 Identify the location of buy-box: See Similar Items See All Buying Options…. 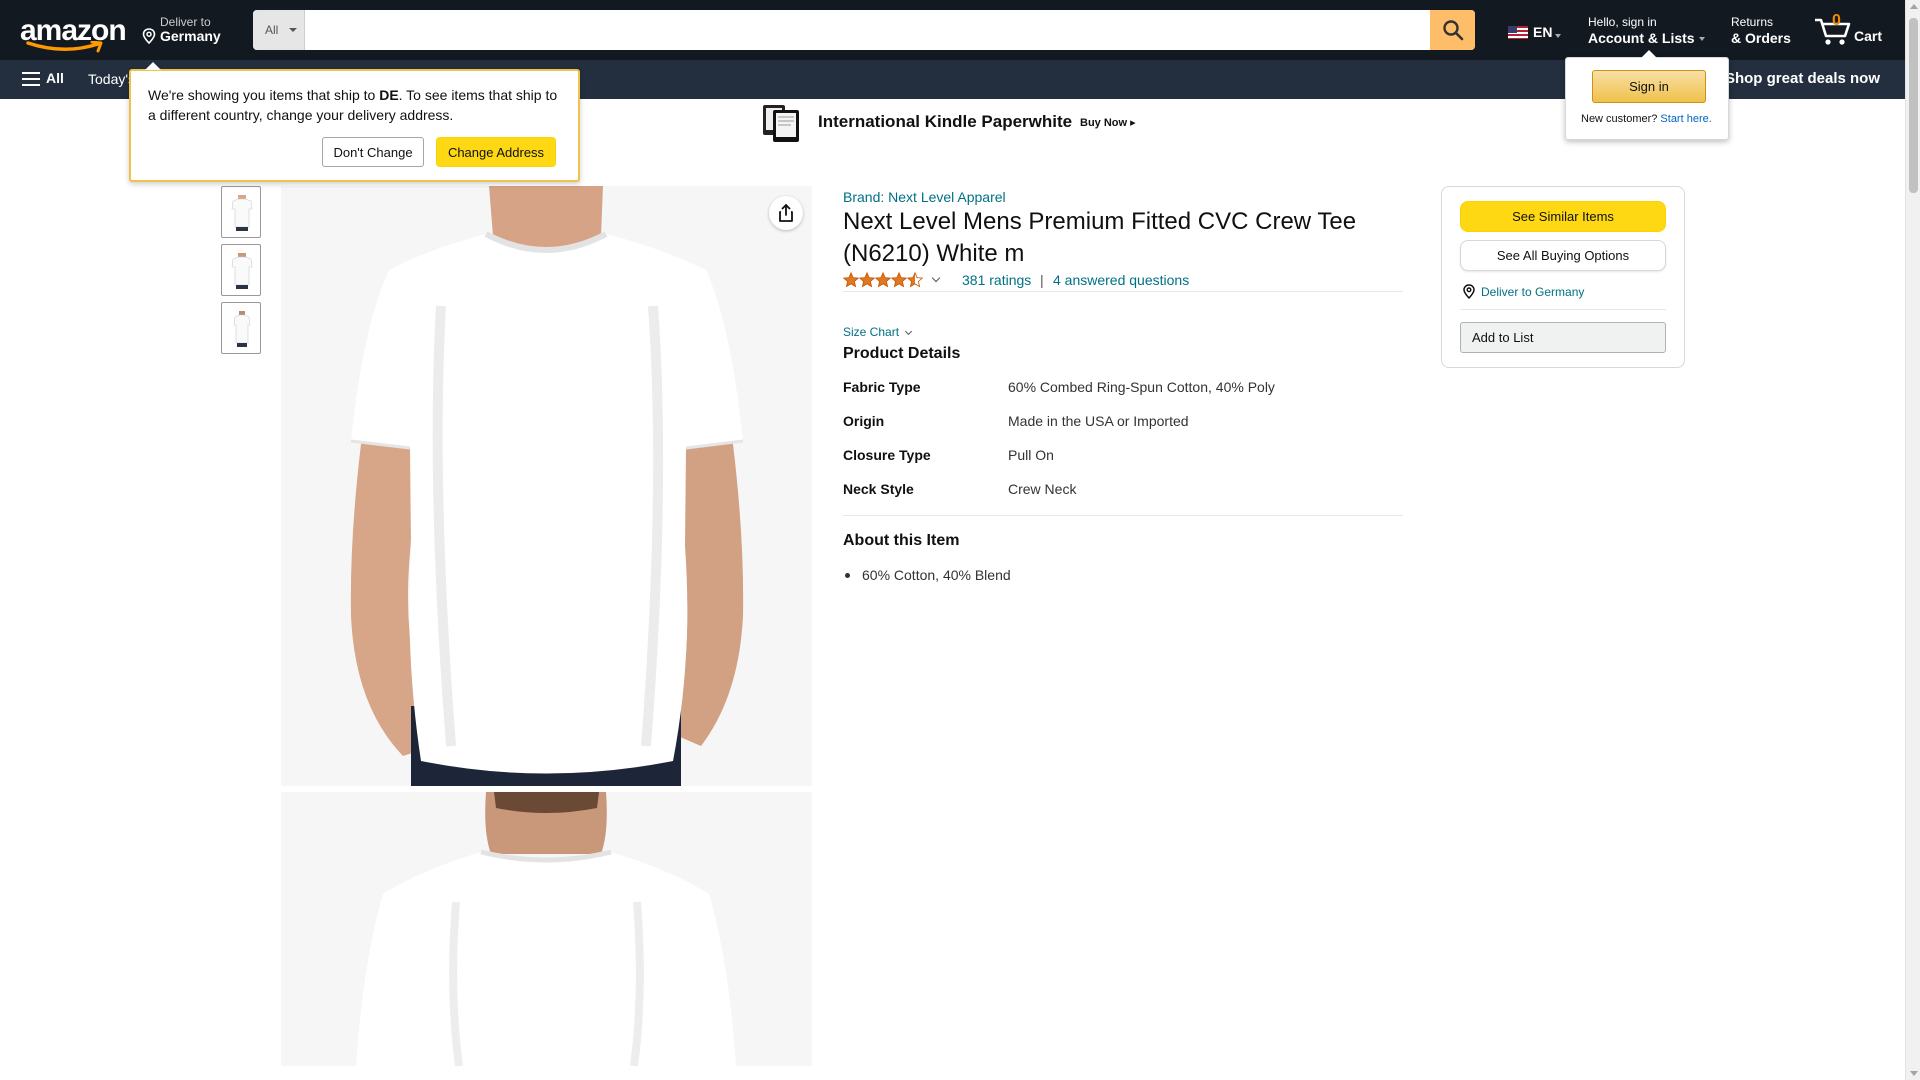
(1563, 277).